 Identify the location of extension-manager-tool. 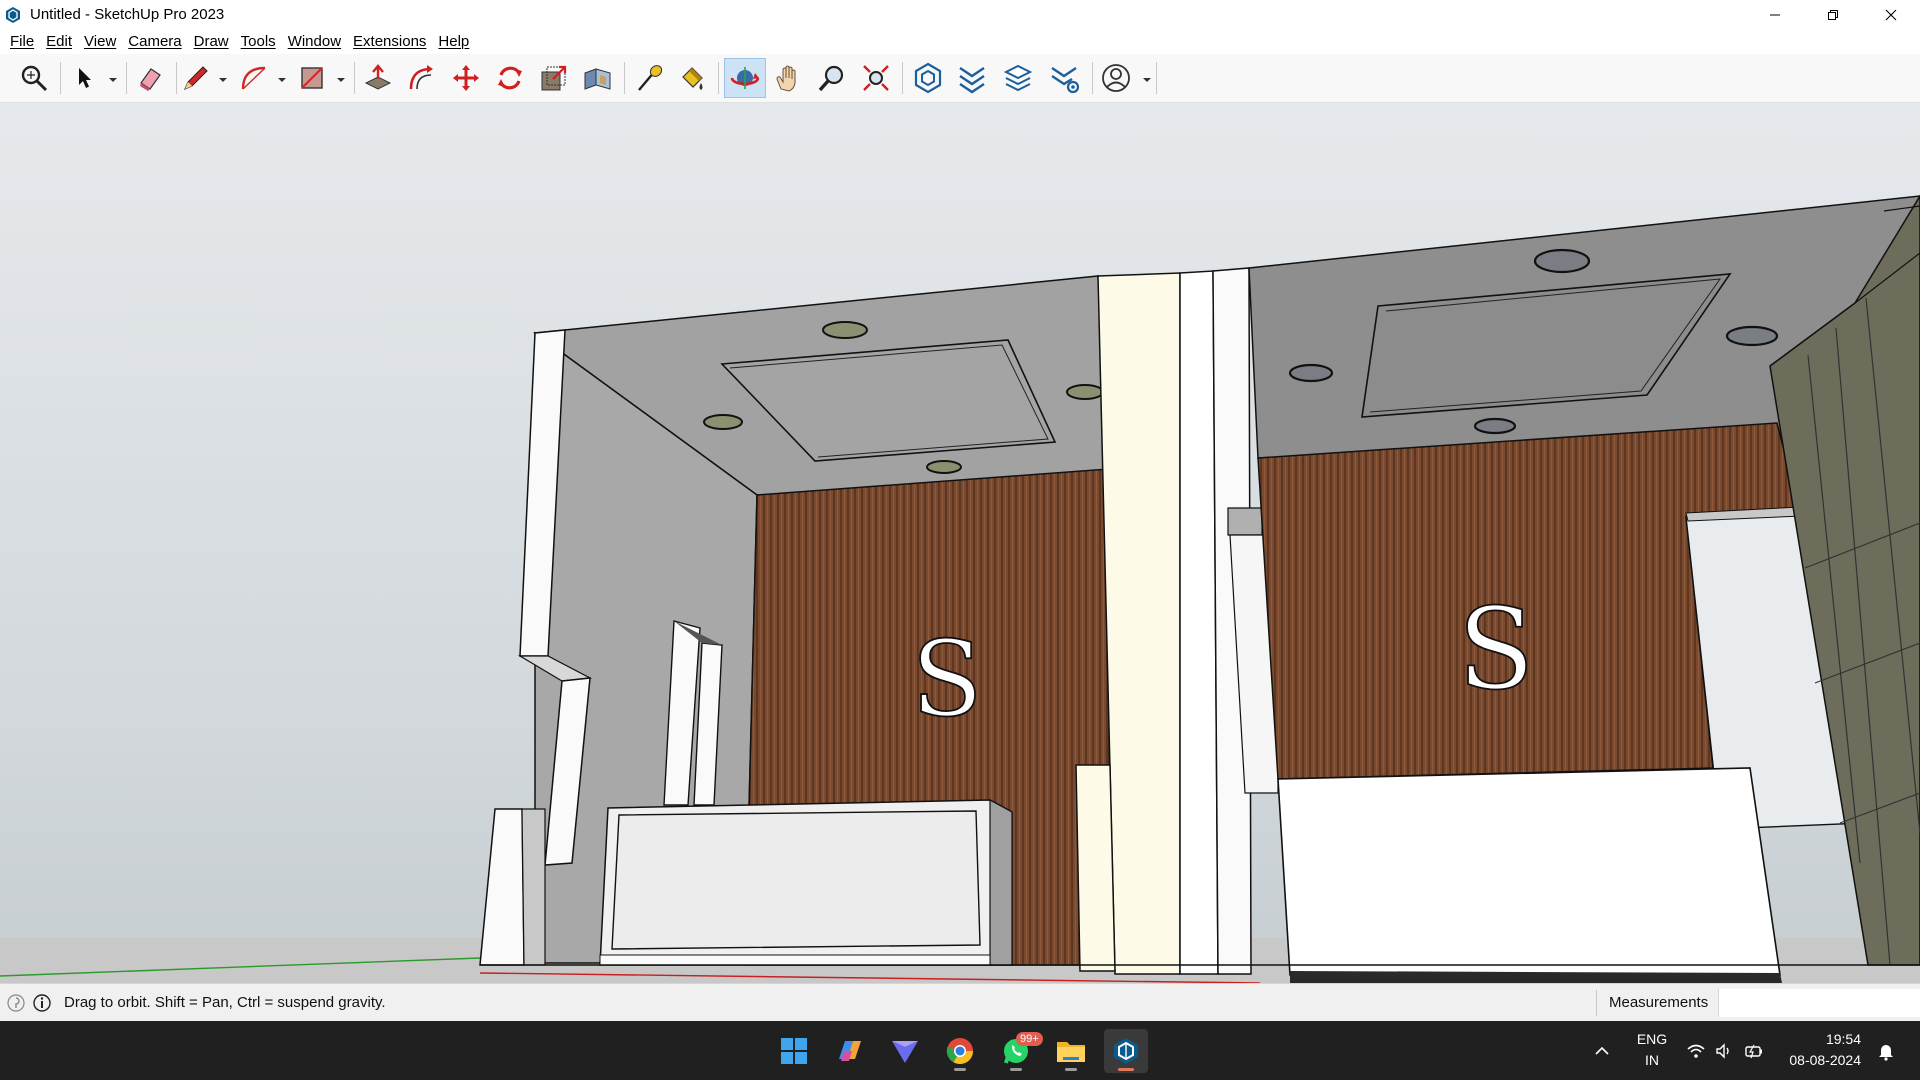
(1064, 78).